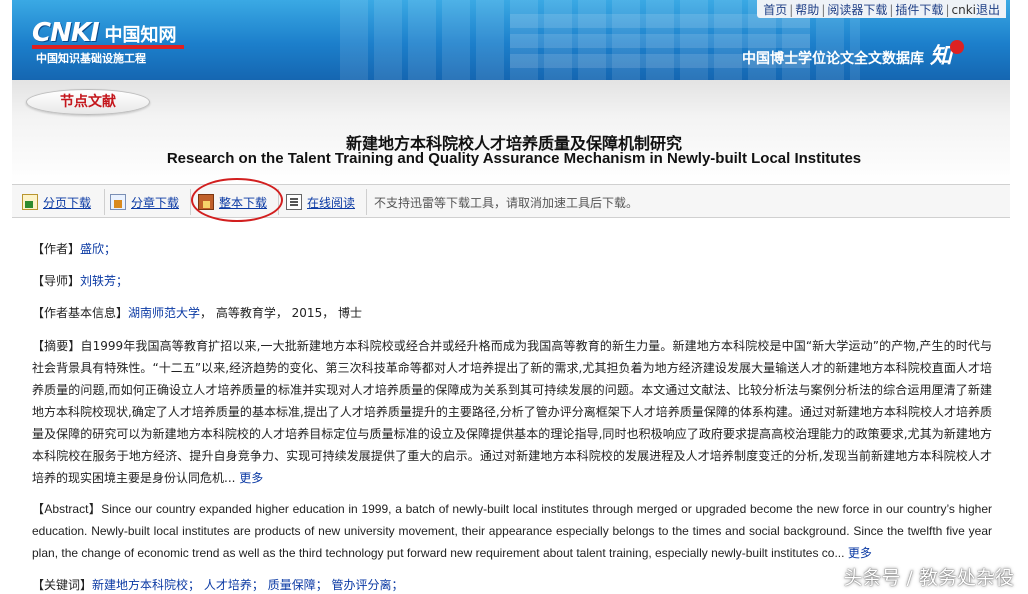  I want to click on keyword-link: 人才培养；, so click(234, 585).